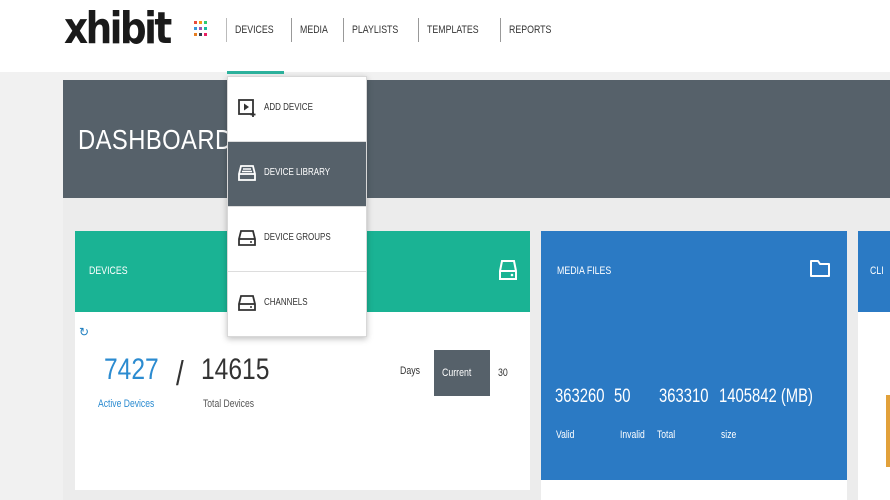 The image size is (890, 500). I want to click on menu-item-label: DEVICE LIBRARY, so click(297, 172).